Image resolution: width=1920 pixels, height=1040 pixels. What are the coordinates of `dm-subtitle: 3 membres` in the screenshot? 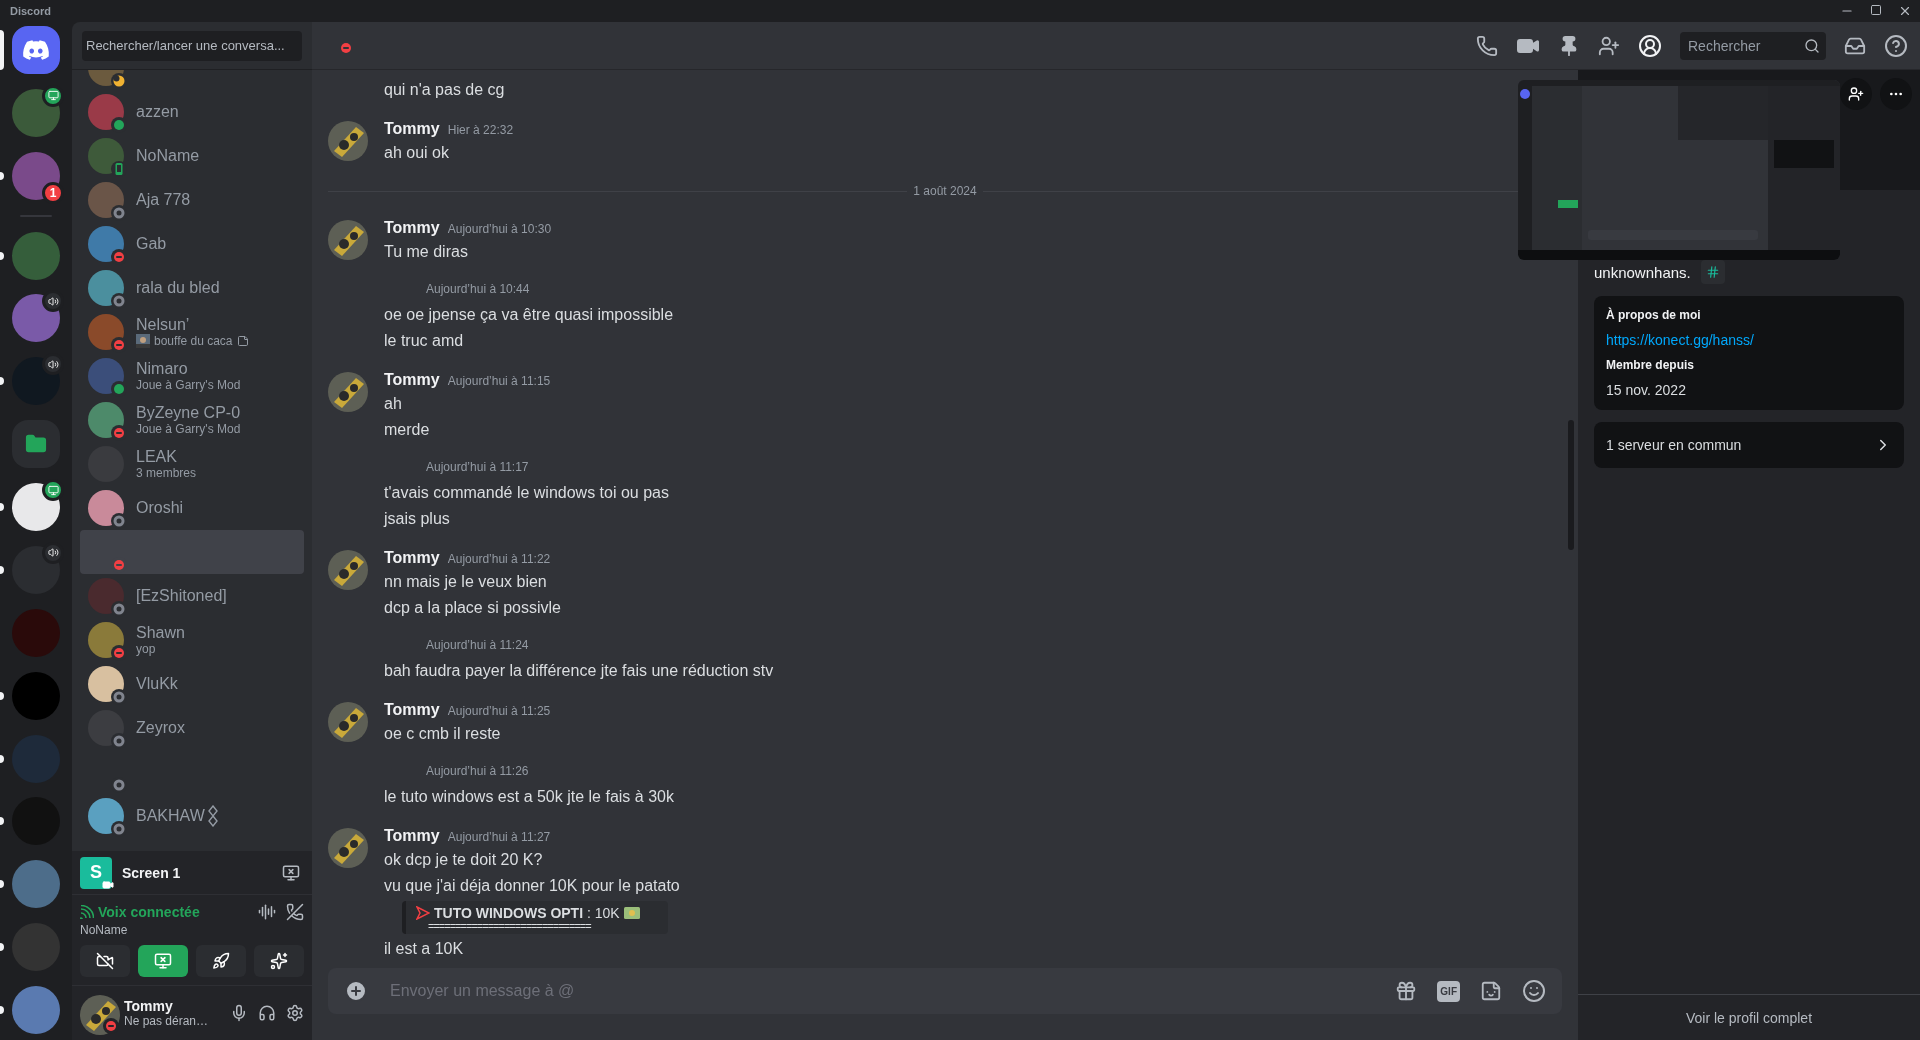 It's located at (166, 473).